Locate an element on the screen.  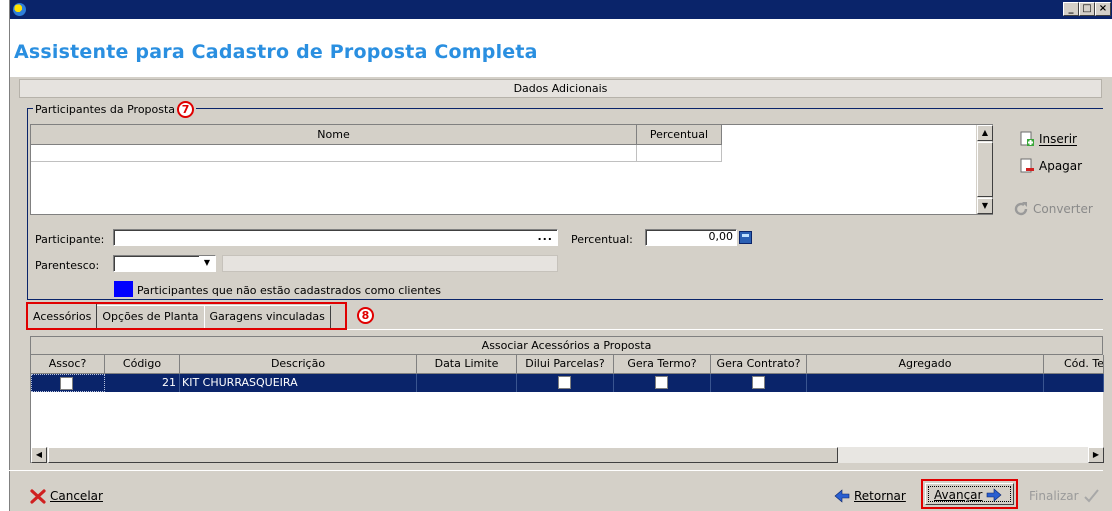
cell-data-limite is located at coordinates (467, 383).